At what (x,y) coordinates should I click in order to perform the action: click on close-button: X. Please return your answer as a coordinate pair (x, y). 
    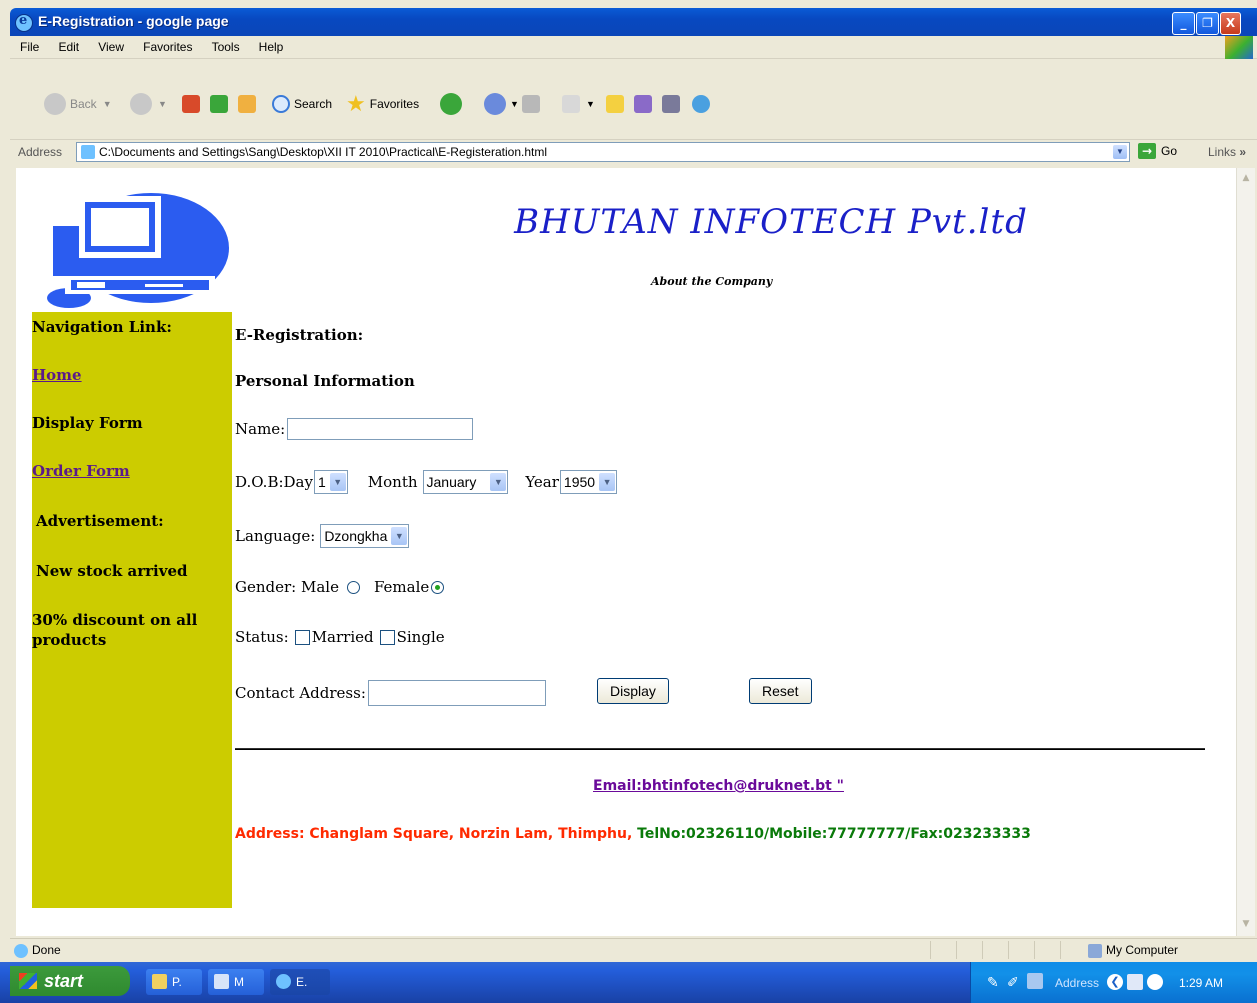
    Looking at the image, I should click on (1230, 23).